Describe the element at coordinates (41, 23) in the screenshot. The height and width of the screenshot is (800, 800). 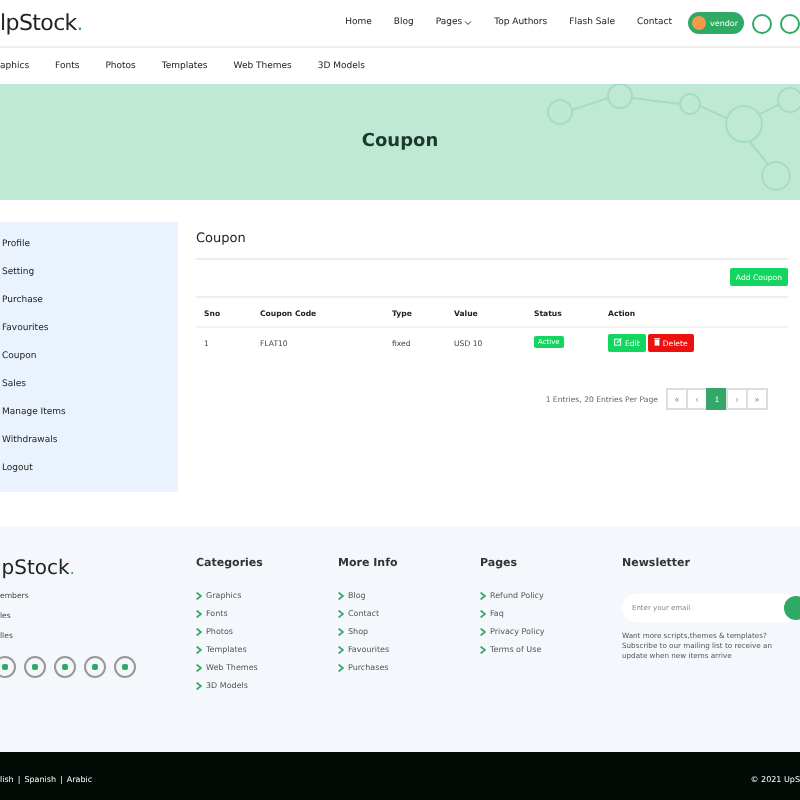
I see `site-logo: lpStock.` at that location.